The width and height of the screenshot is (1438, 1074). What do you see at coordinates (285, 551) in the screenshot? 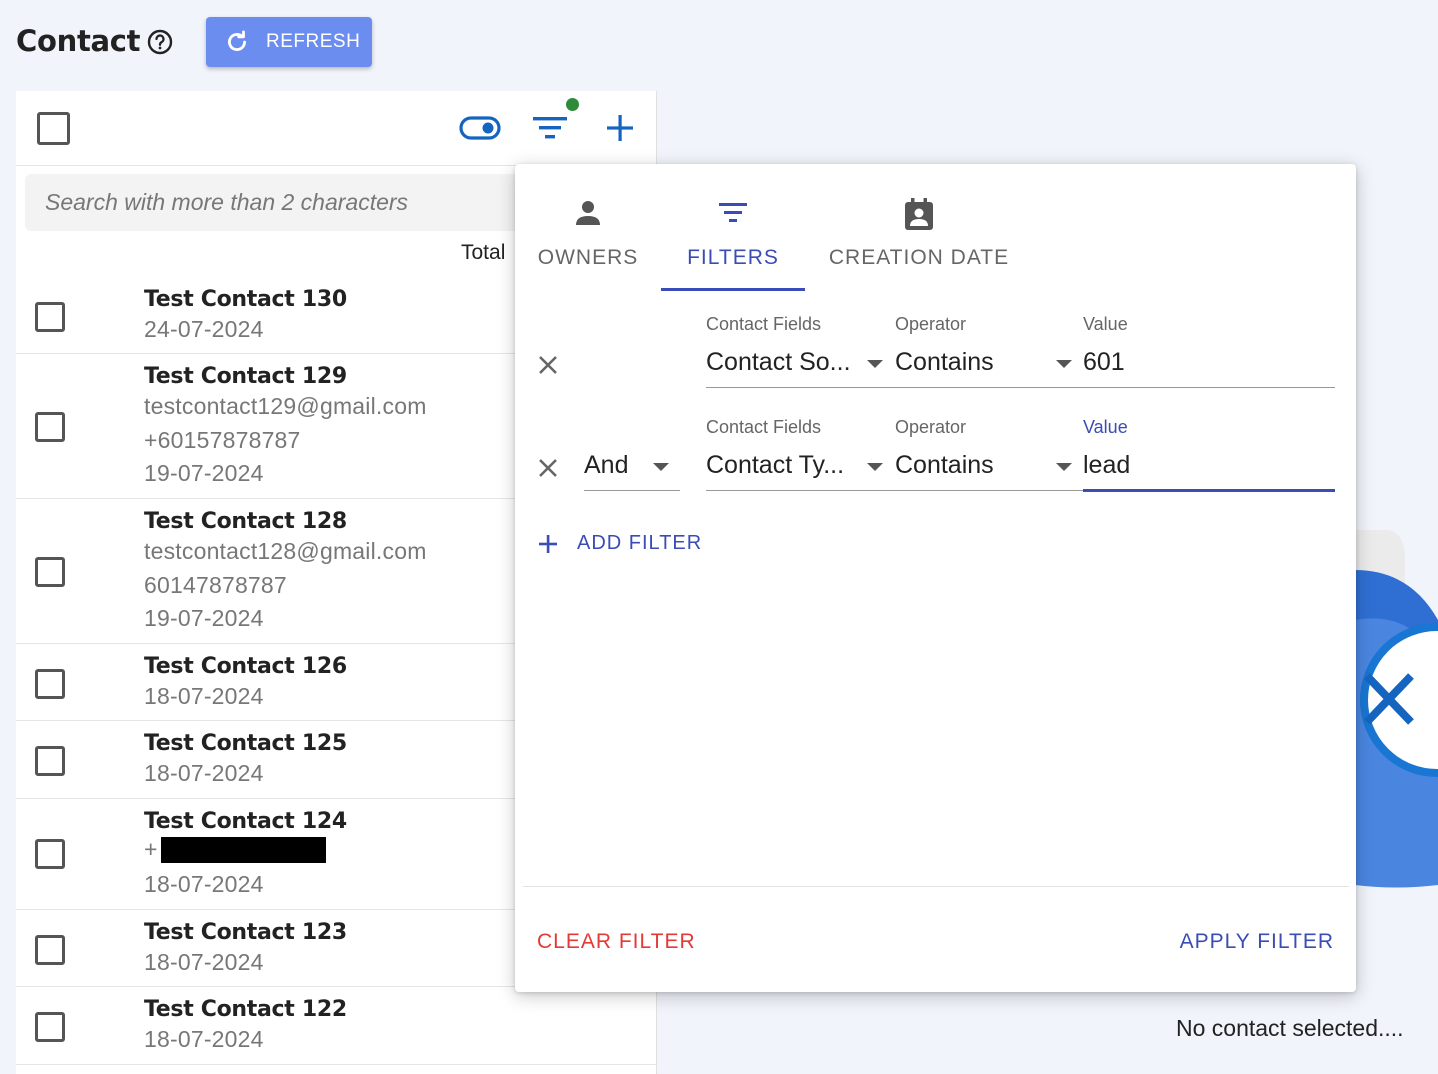
I see `contact-email: testcontact128@gmail.com` at bounding box center [285, 551].